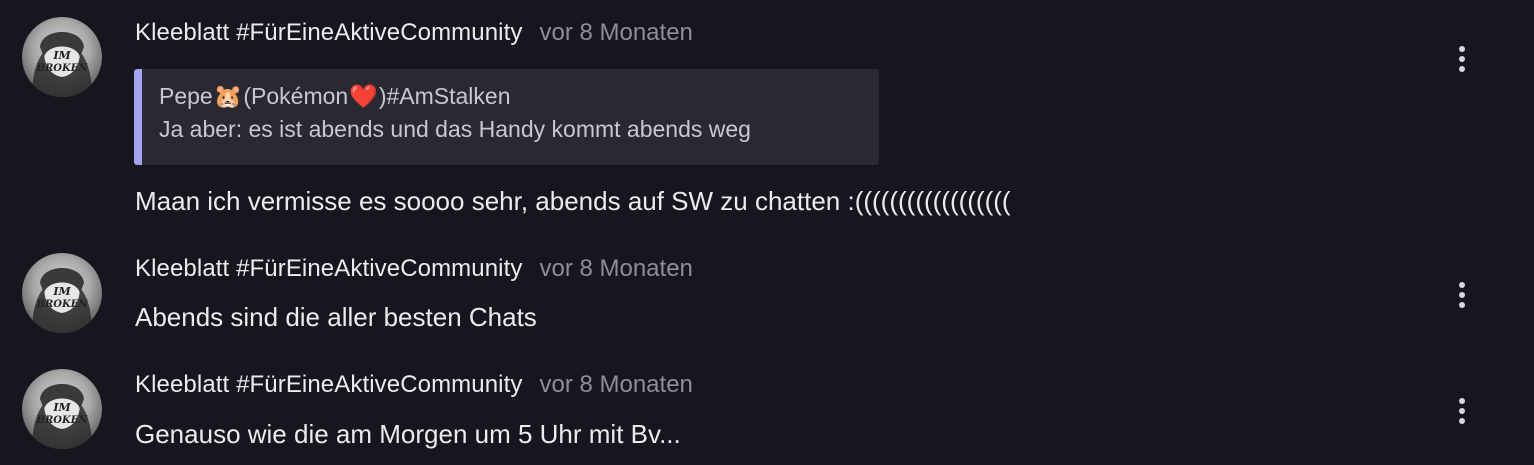 This screenshot has height=465, width=1534. Describe the element at coordinates (296, 95) in the screenshot. I see `quote-author-middle: (Pokémon` at that location.